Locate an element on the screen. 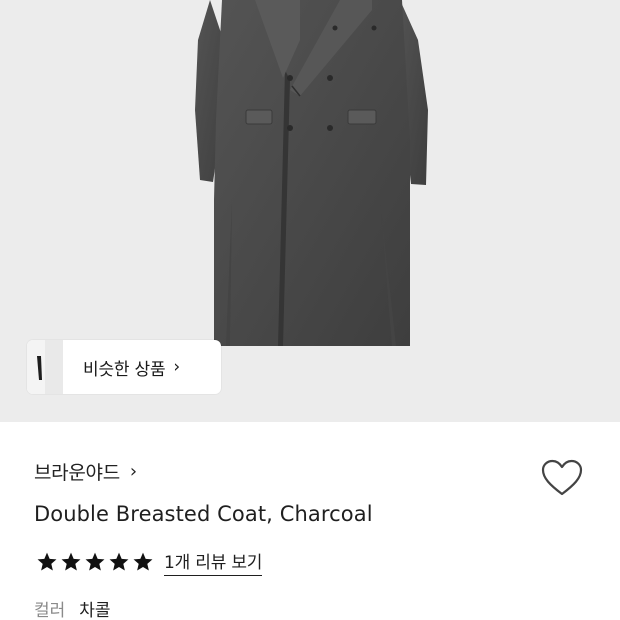 The image size is (620, 620). option-value: 차콜 is located at coordinates (95, 610).